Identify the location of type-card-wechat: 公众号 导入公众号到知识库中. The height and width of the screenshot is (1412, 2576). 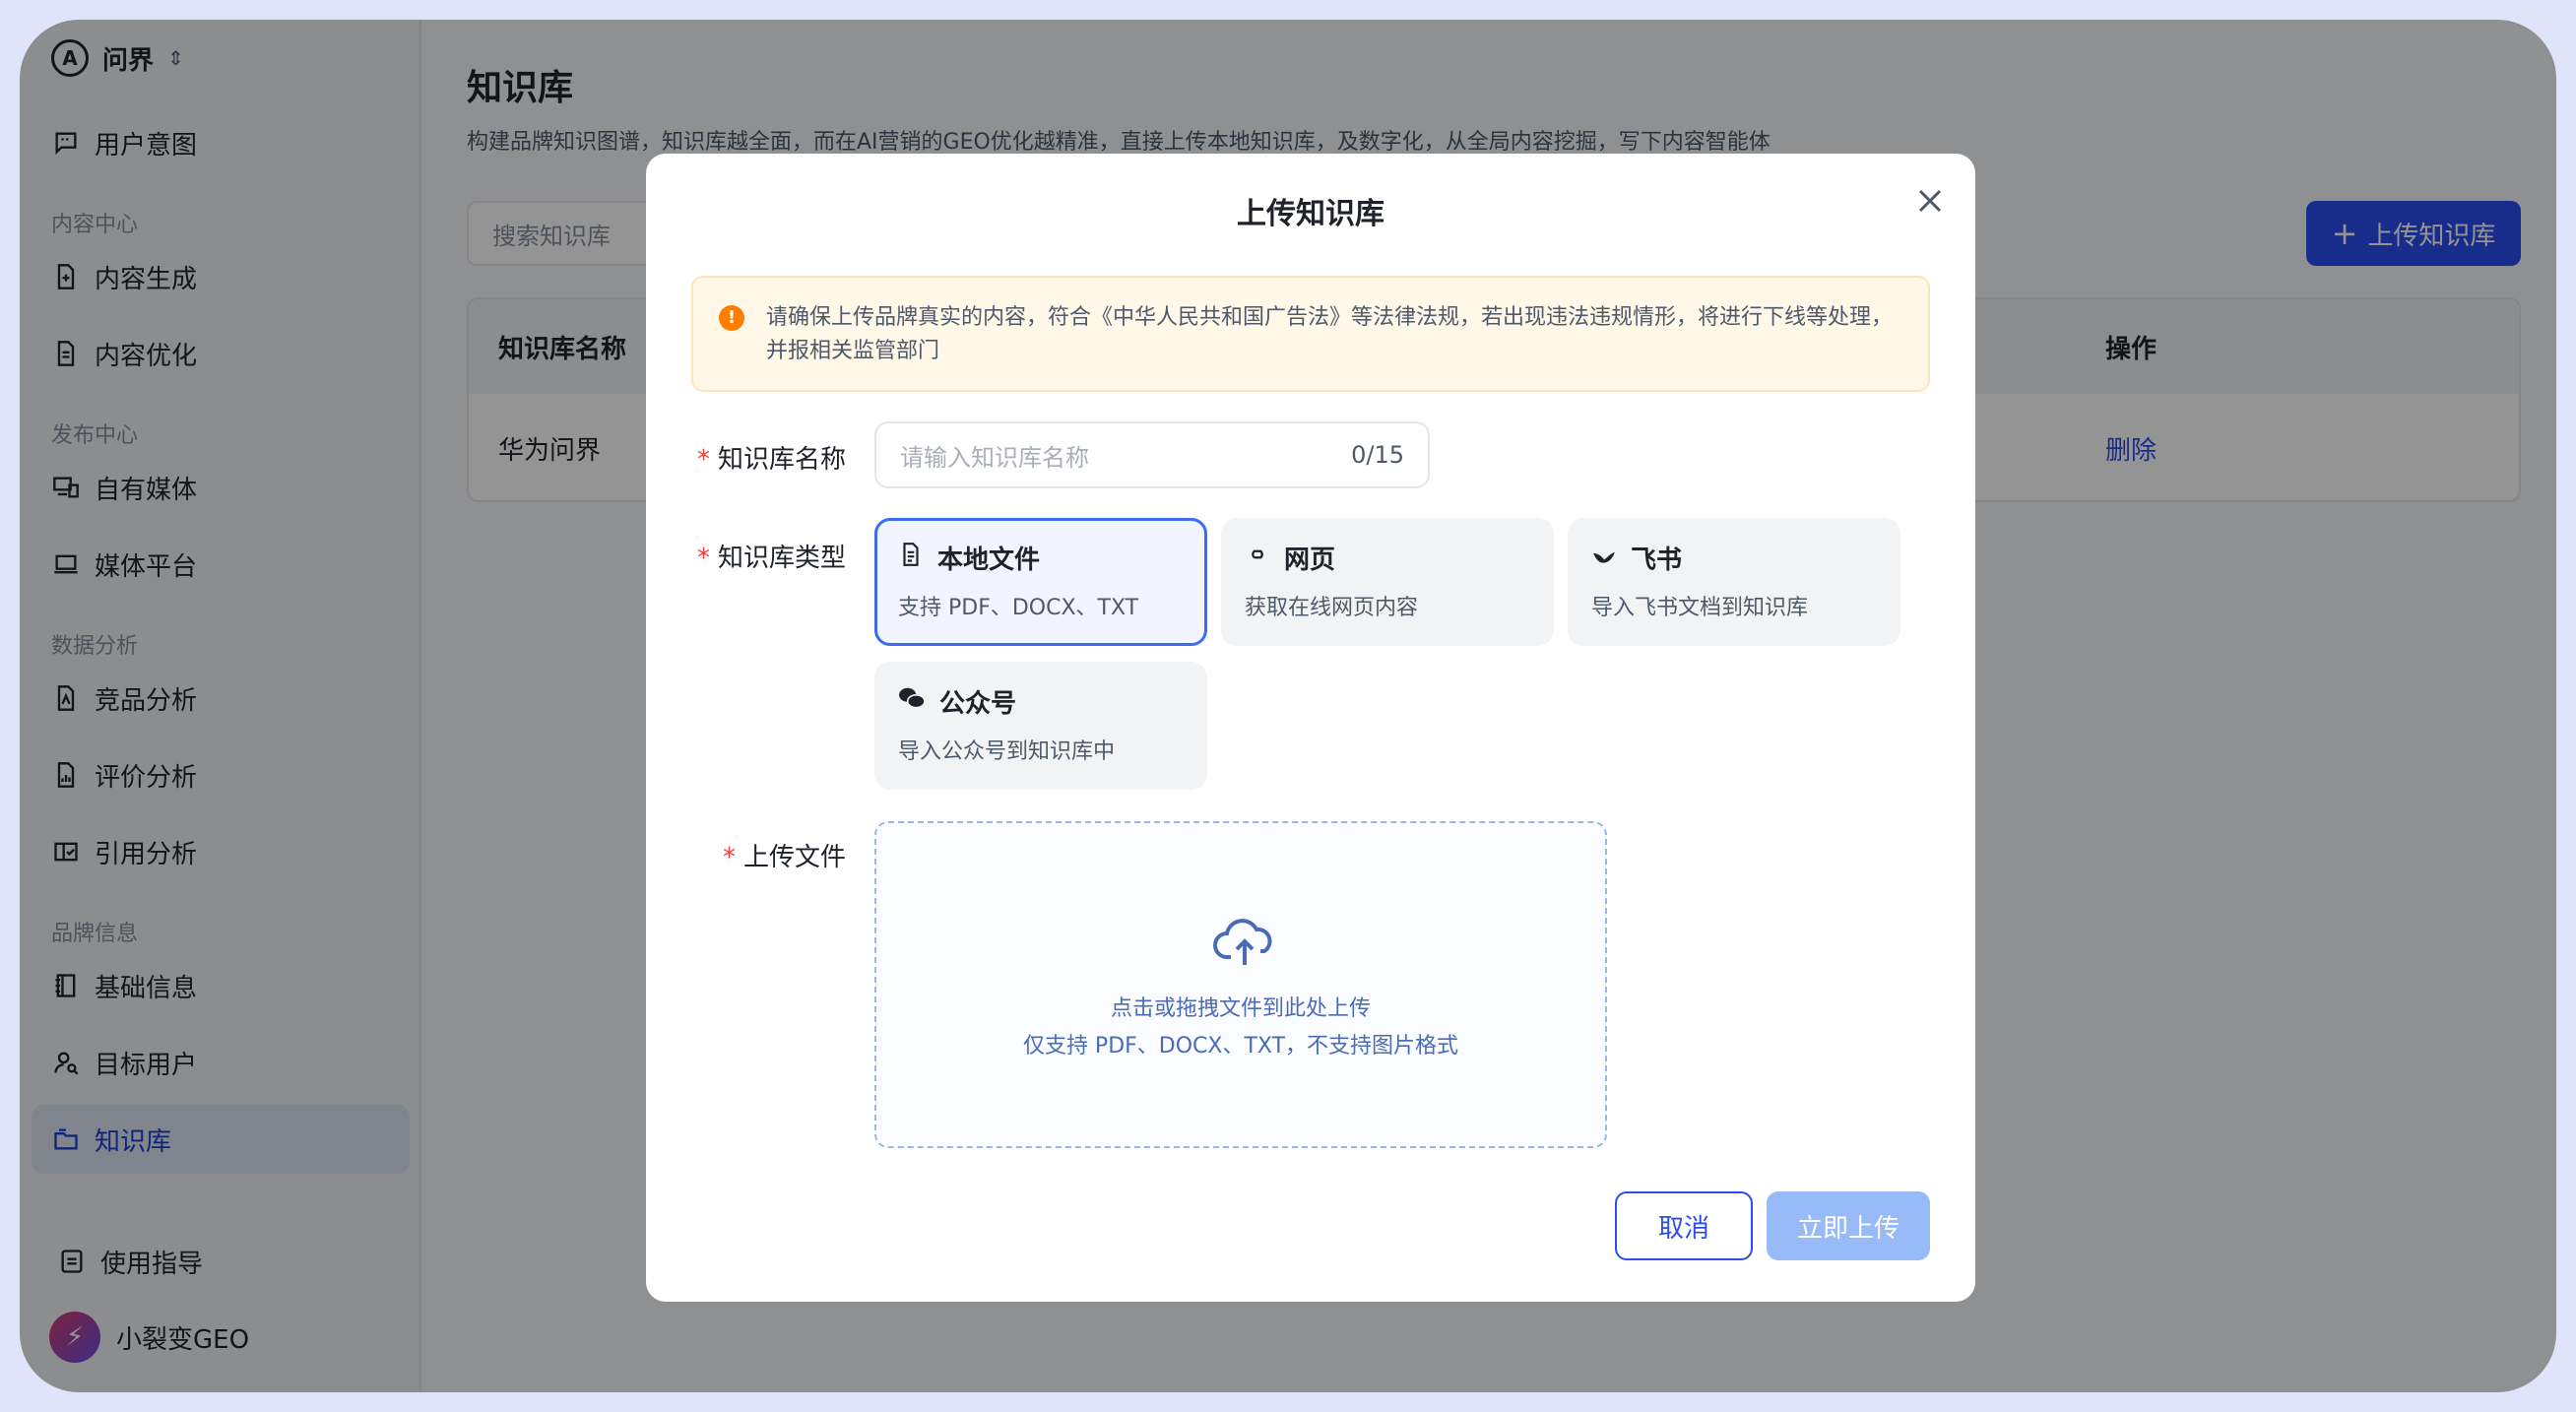
(1040, 726).